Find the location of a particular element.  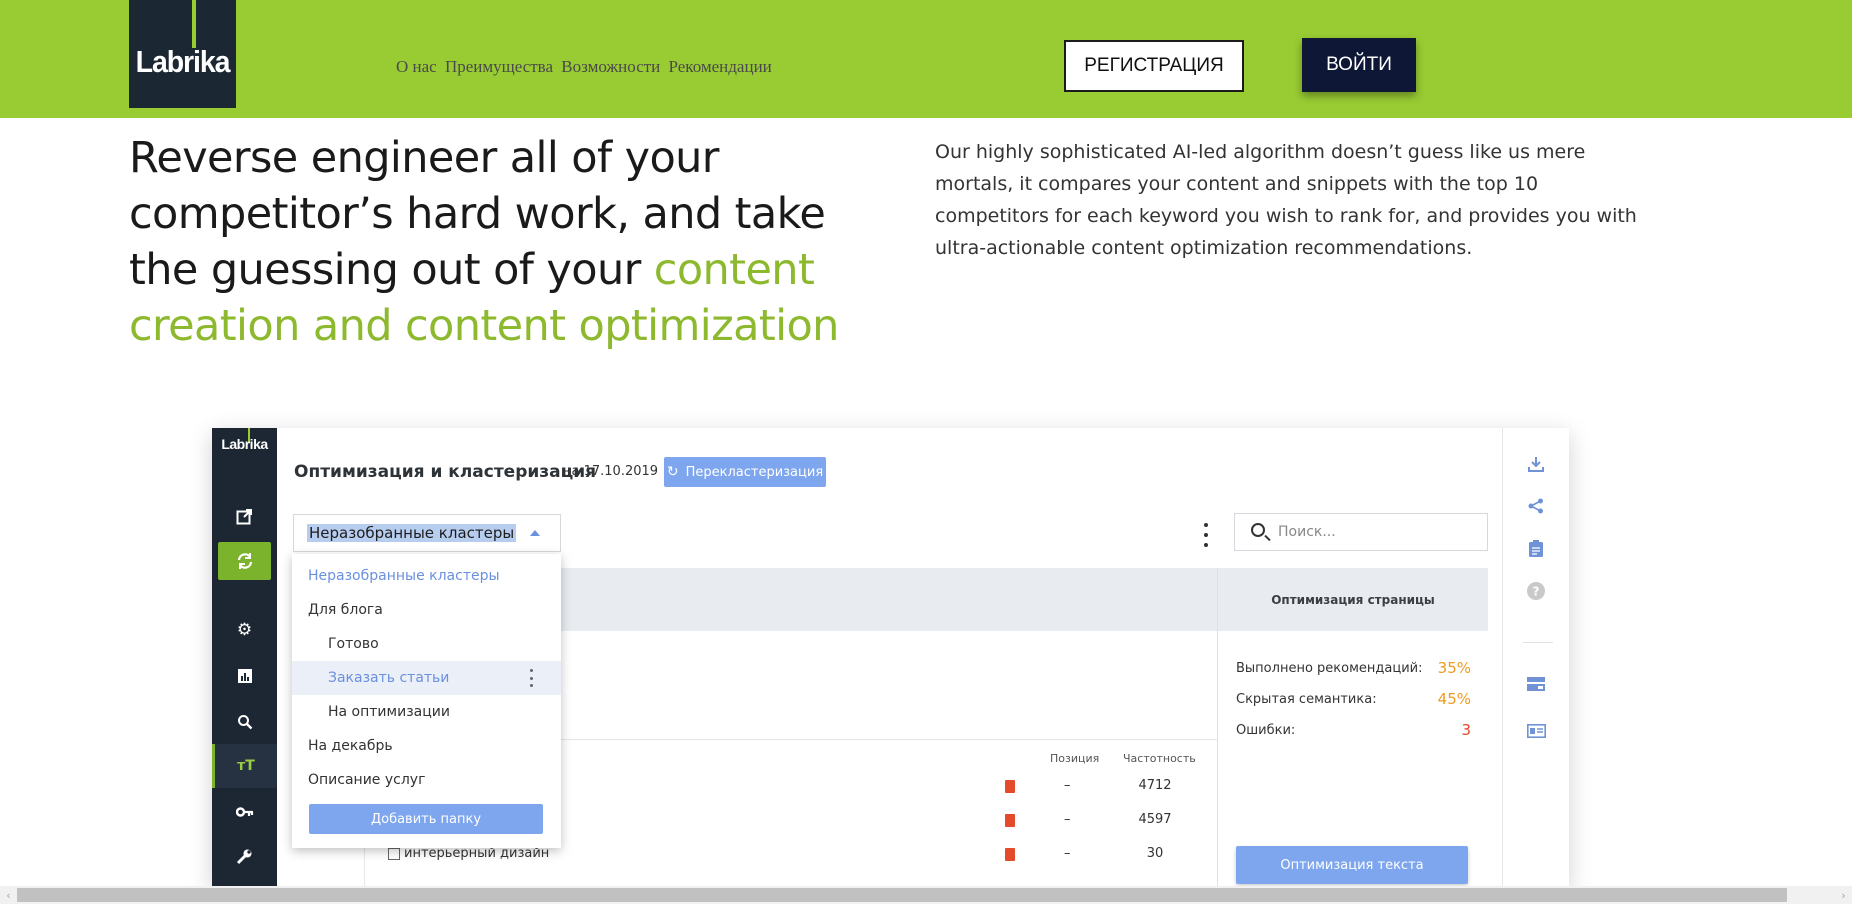

metric-errors: Ошибки: 3 is located at coordinates (1353, 730).